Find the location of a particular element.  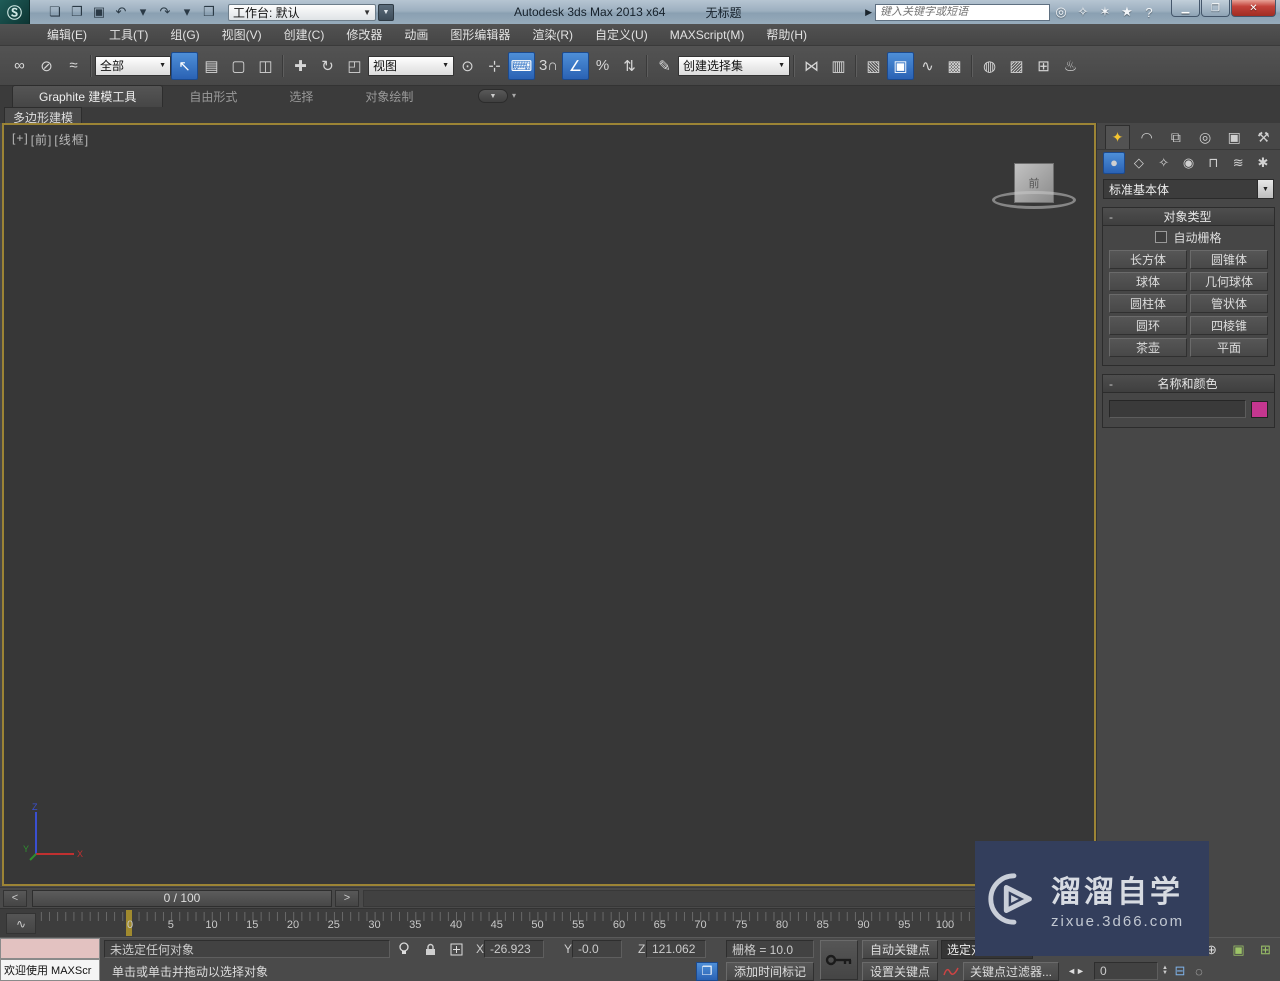

tab-display-icon: ▣ is located at coordinates (1234, 137).